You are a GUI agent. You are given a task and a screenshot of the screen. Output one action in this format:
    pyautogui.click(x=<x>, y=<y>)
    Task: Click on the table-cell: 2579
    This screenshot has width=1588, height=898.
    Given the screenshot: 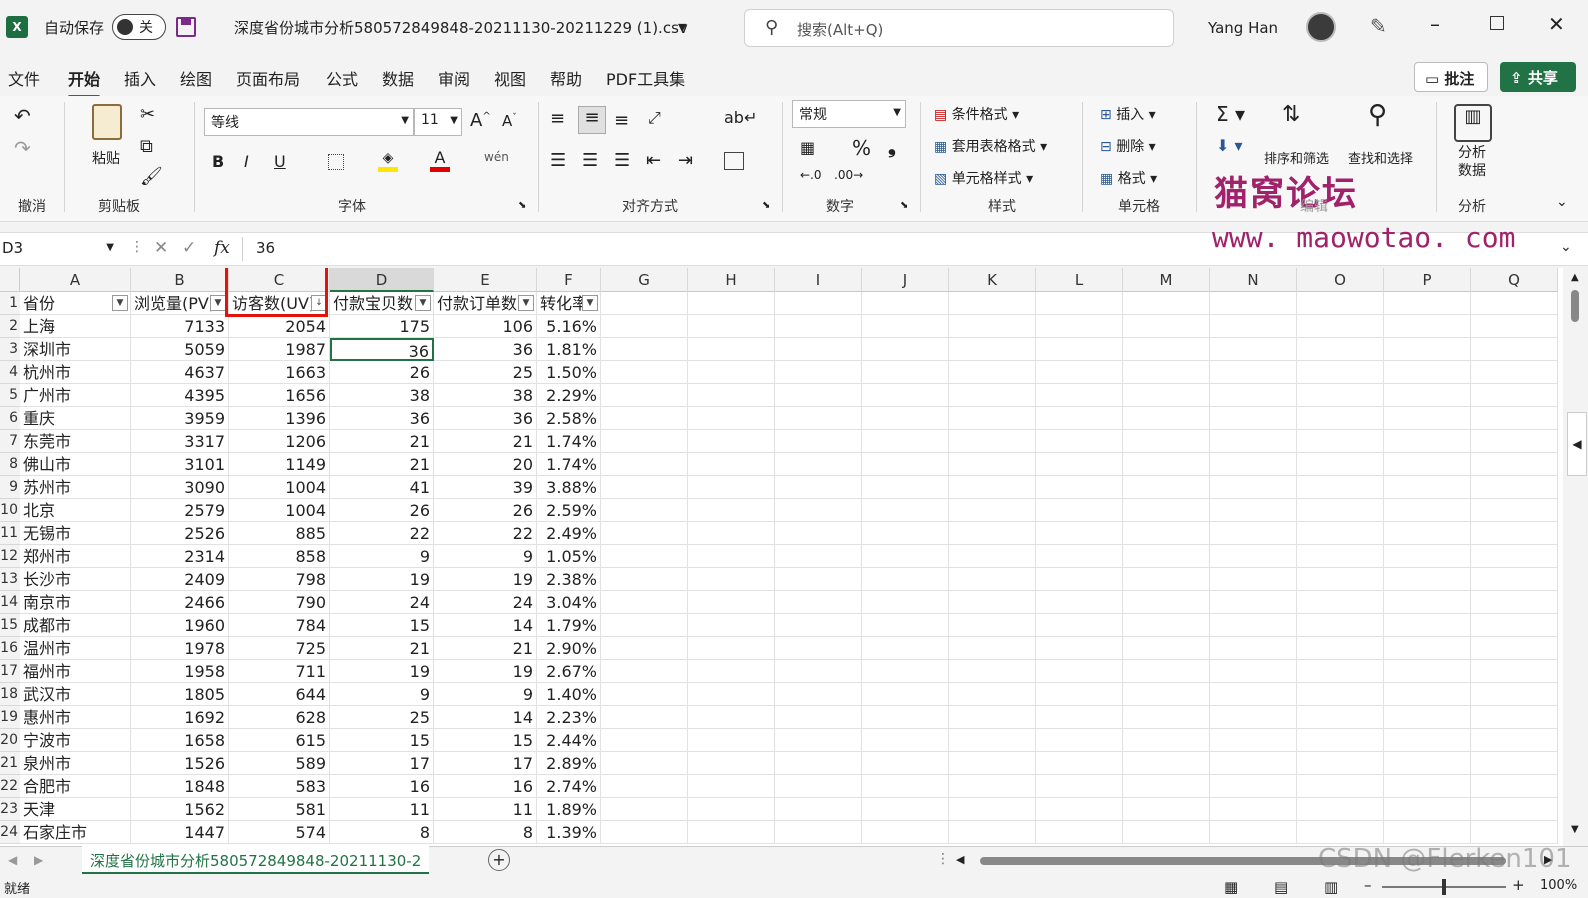 What is the action you would take?
    pyautogui.click(x=180, y=510)
    